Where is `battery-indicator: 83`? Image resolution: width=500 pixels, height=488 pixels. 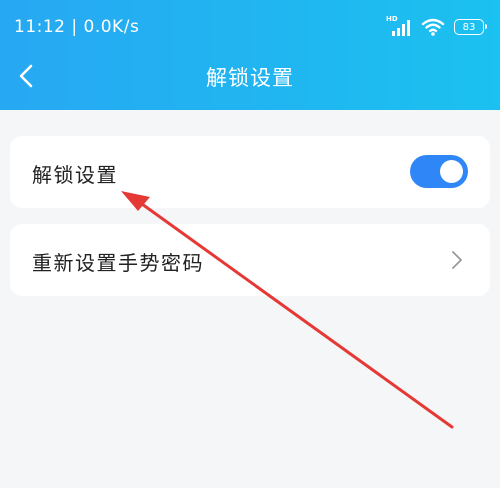
battery-indicator: 83 is located at coordinates (470, 27).